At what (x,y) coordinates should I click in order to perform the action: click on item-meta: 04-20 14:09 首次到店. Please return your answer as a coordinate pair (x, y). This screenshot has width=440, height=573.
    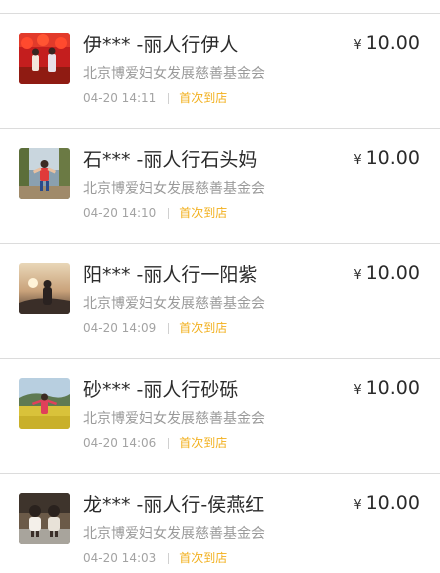
    Looking at the image, I should click on (155, 328).